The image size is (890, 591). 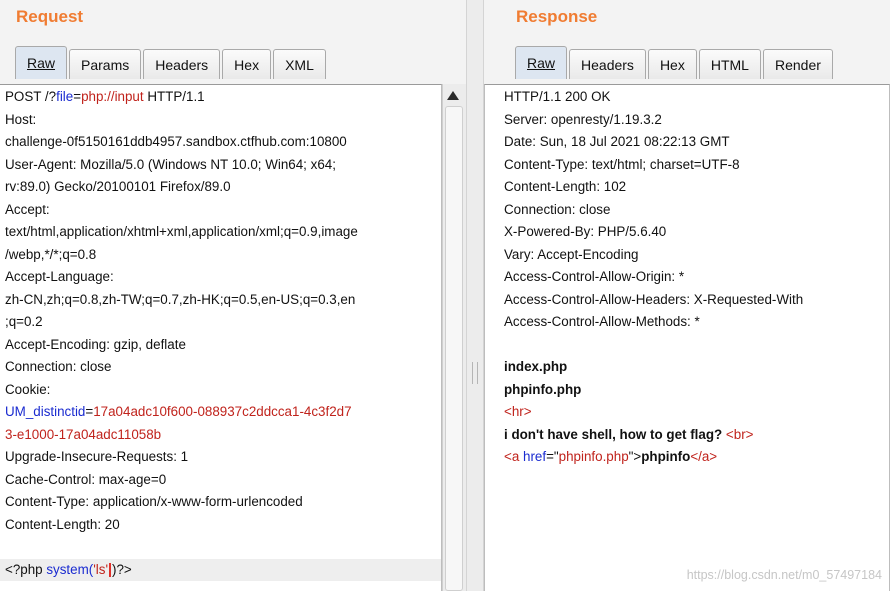 I want to click on scroll-up-arrow-icon, so click(x=453, y=95).